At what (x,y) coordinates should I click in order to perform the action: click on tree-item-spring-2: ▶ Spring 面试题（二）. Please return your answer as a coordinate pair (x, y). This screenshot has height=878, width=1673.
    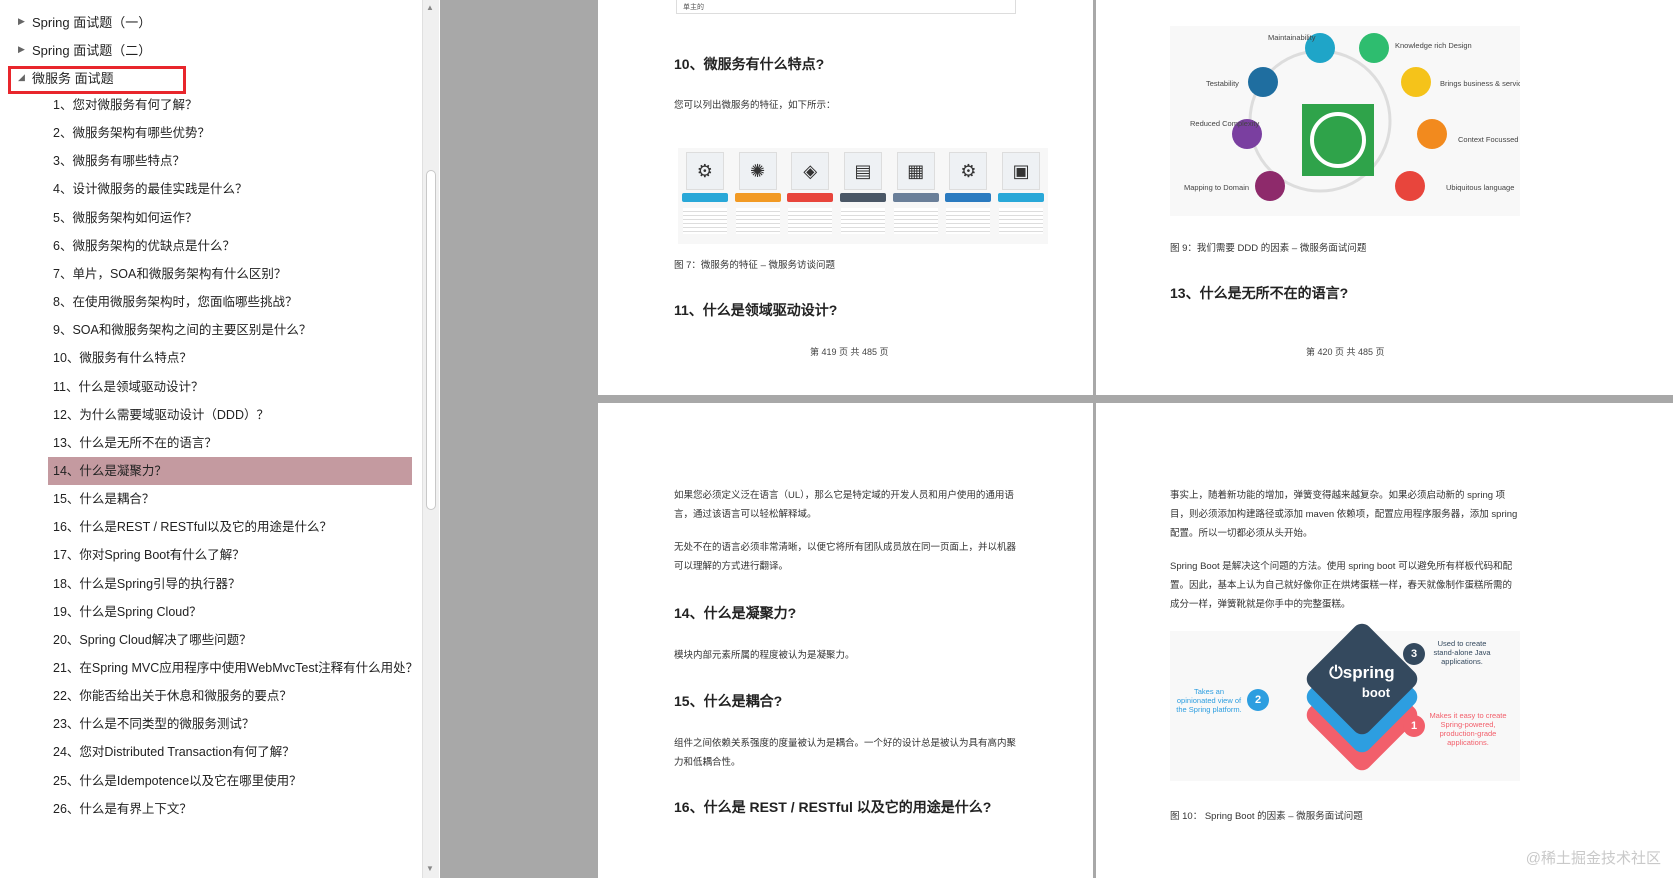
    Looking at the image, I should click on (84, 49).